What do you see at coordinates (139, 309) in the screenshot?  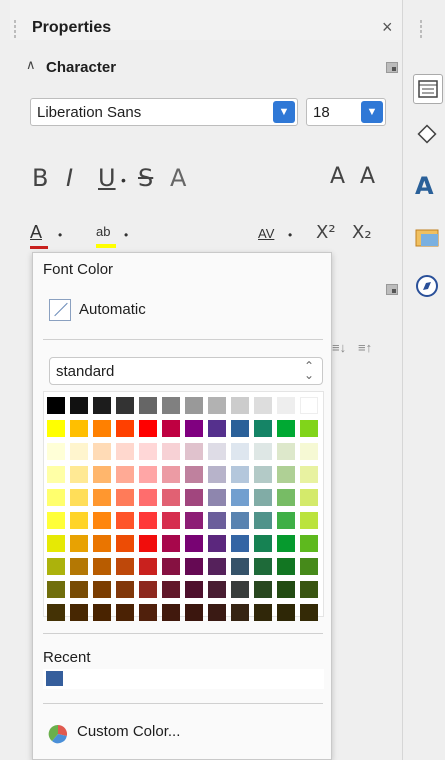 I see `automatic-color-button: Automatic` at bounding box center [139, 309].